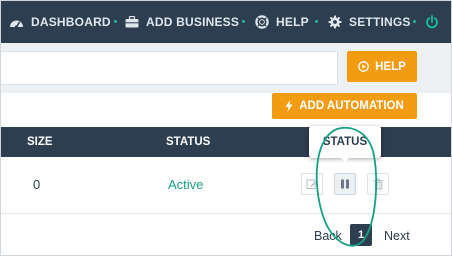  Describe the element at coordinates (345, 159) in the screenshot. I see `tooltip-arrow` at that location.